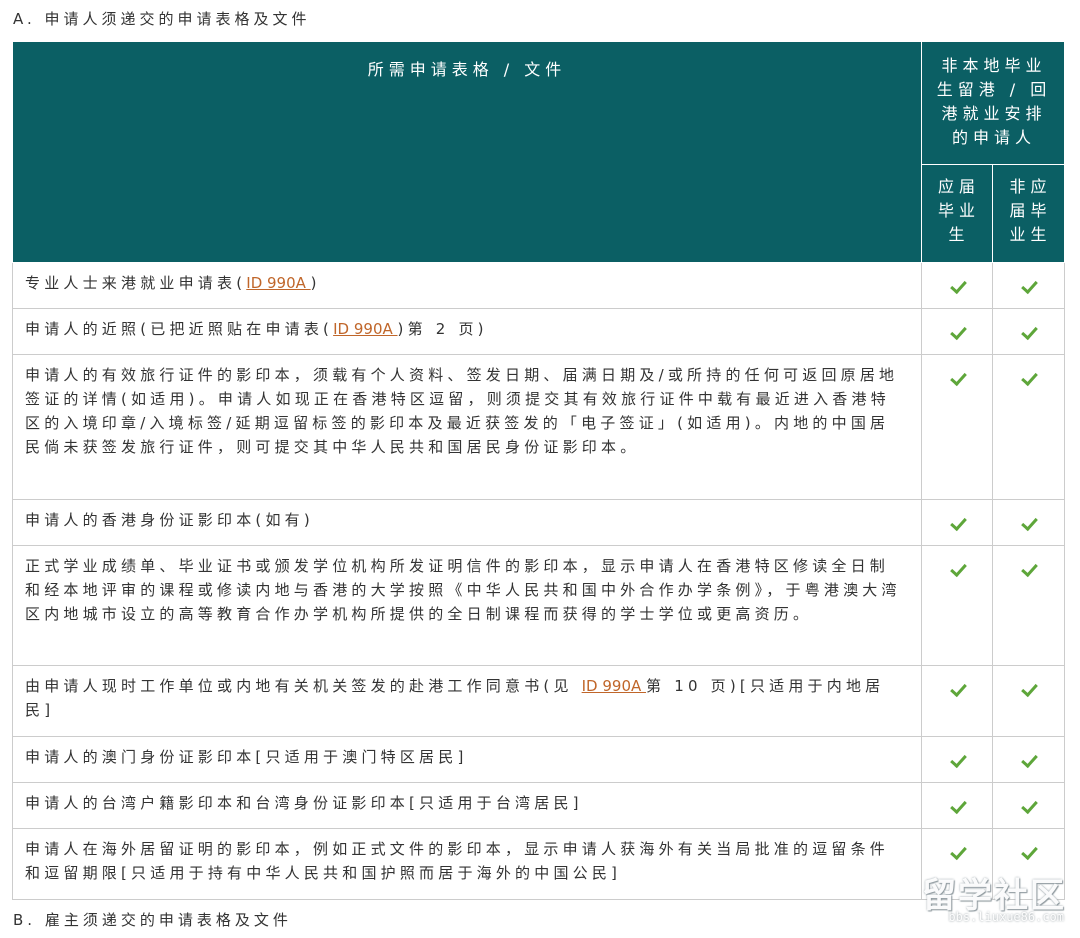 The image size is (1080, 938). Describe the element at coordinates (957, 213) in the screenshot. I see `header-fresh-graduates: 应届毕业生` at that location.